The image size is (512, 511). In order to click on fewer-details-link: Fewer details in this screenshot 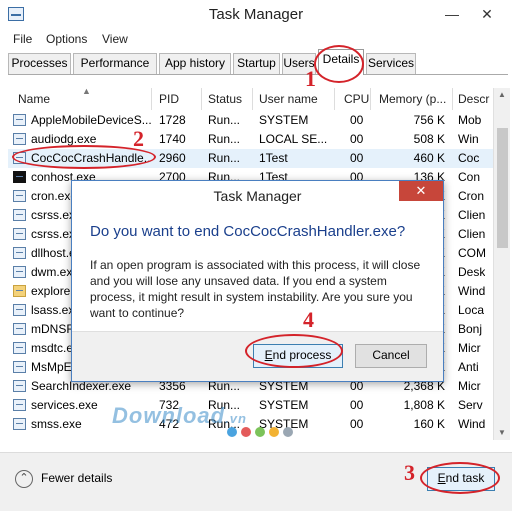, I will do `click(76, 478)`.